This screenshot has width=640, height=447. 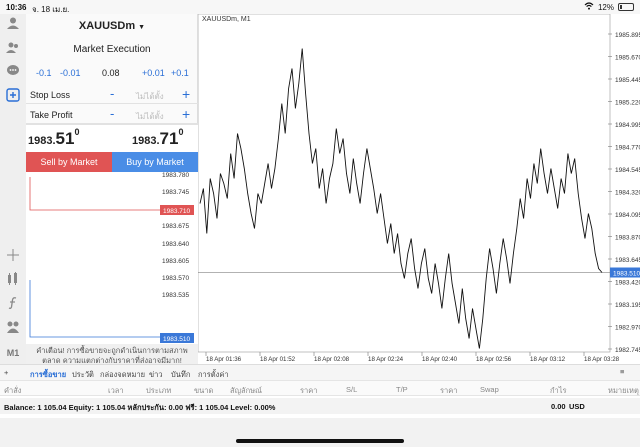 I want to click on y-tick-label: 1983.195, so click(x=627, y=305).